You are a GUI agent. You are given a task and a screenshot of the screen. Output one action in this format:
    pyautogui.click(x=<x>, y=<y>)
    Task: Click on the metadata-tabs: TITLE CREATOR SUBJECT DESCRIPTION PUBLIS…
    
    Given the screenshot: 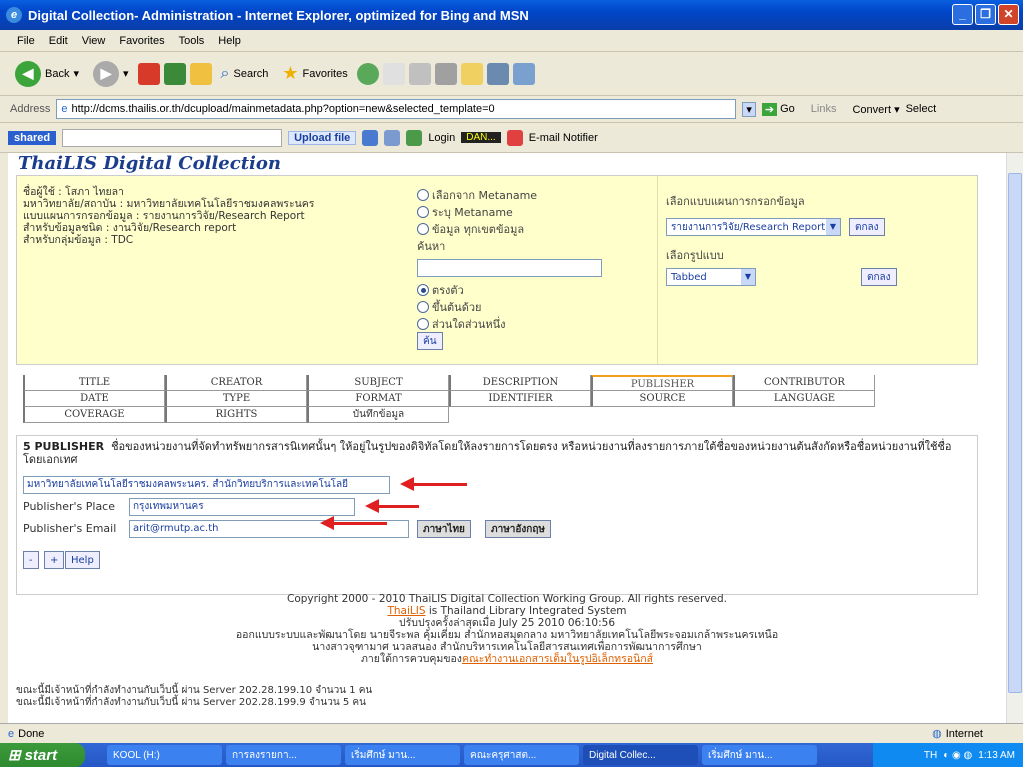 What is the action you would take?
    pyautogui.click(x=508, y=399)
    